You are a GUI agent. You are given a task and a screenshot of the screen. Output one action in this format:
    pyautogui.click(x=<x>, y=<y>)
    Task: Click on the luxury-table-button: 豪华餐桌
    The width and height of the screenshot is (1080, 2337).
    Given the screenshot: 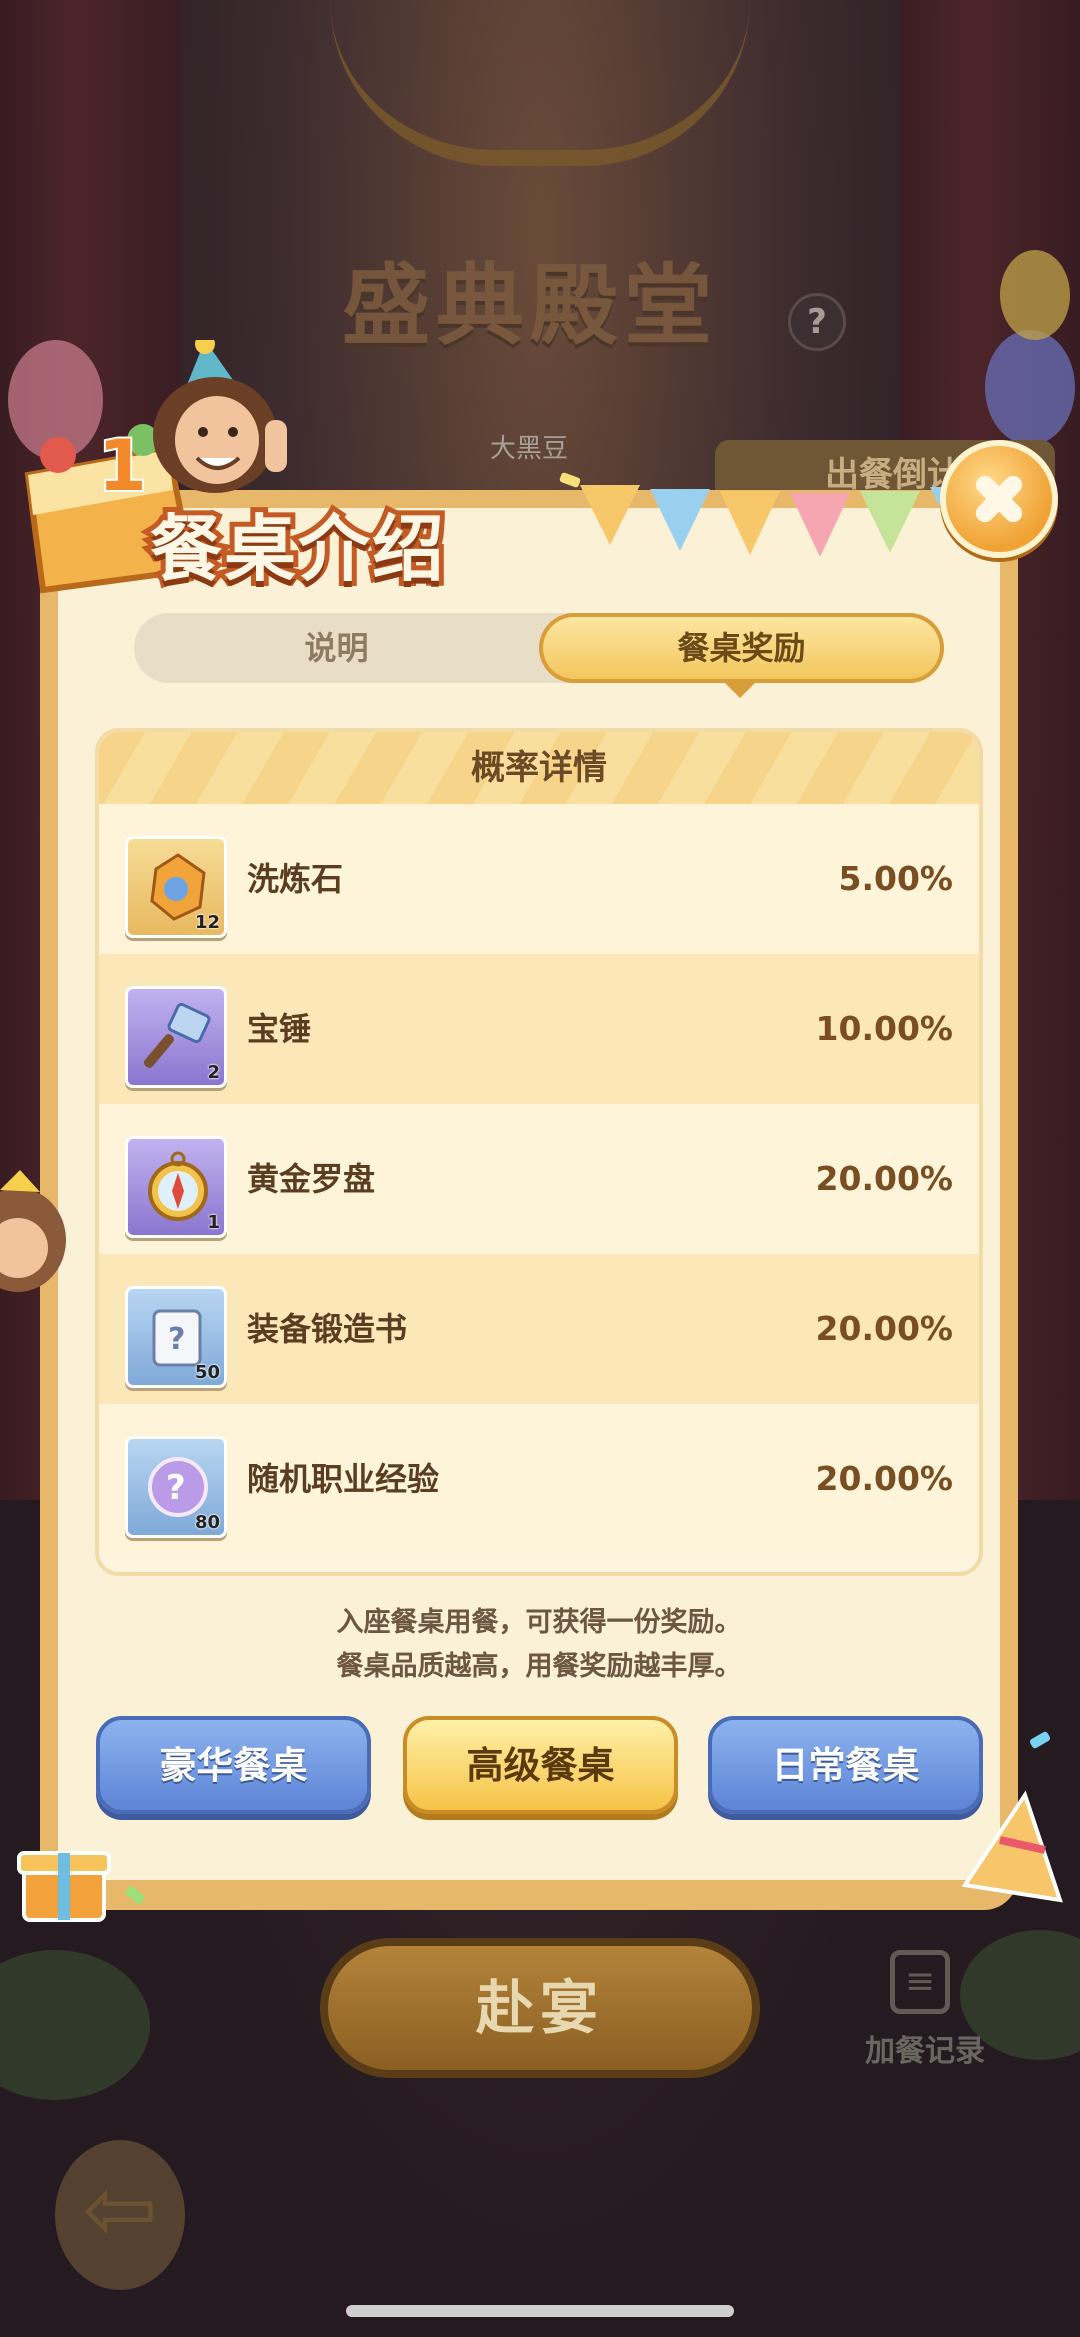 What is the action you would take?
    pyautogui.click(x=233, y=1765)
    